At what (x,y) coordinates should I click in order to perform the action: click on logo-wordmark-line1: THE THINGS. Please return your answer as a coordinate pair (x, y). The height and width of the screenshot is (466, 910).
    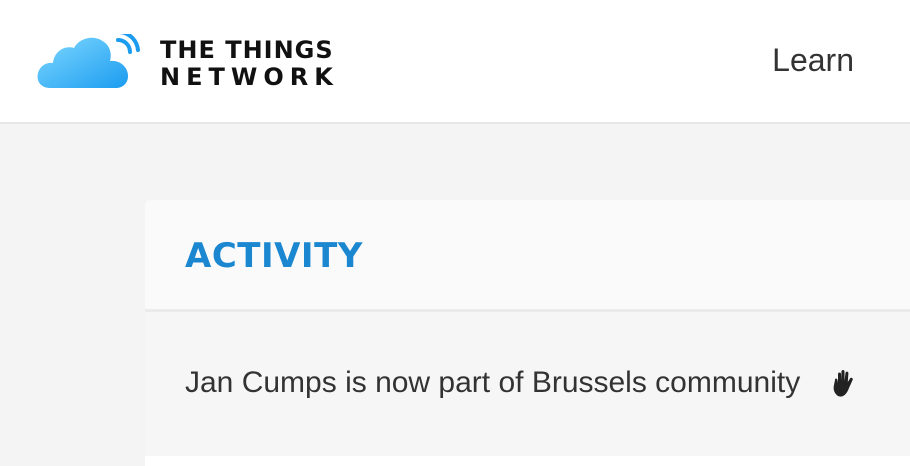
    Looking at the image, I should click on (247, 50).